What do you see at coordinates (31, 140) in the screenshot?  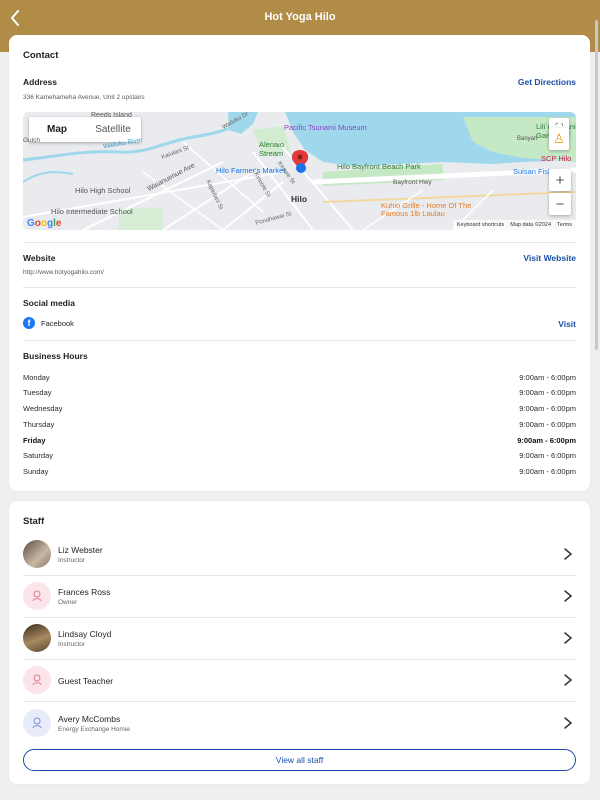 I see `map-label-gulch: Gulch` at bounding box center [31, 140].